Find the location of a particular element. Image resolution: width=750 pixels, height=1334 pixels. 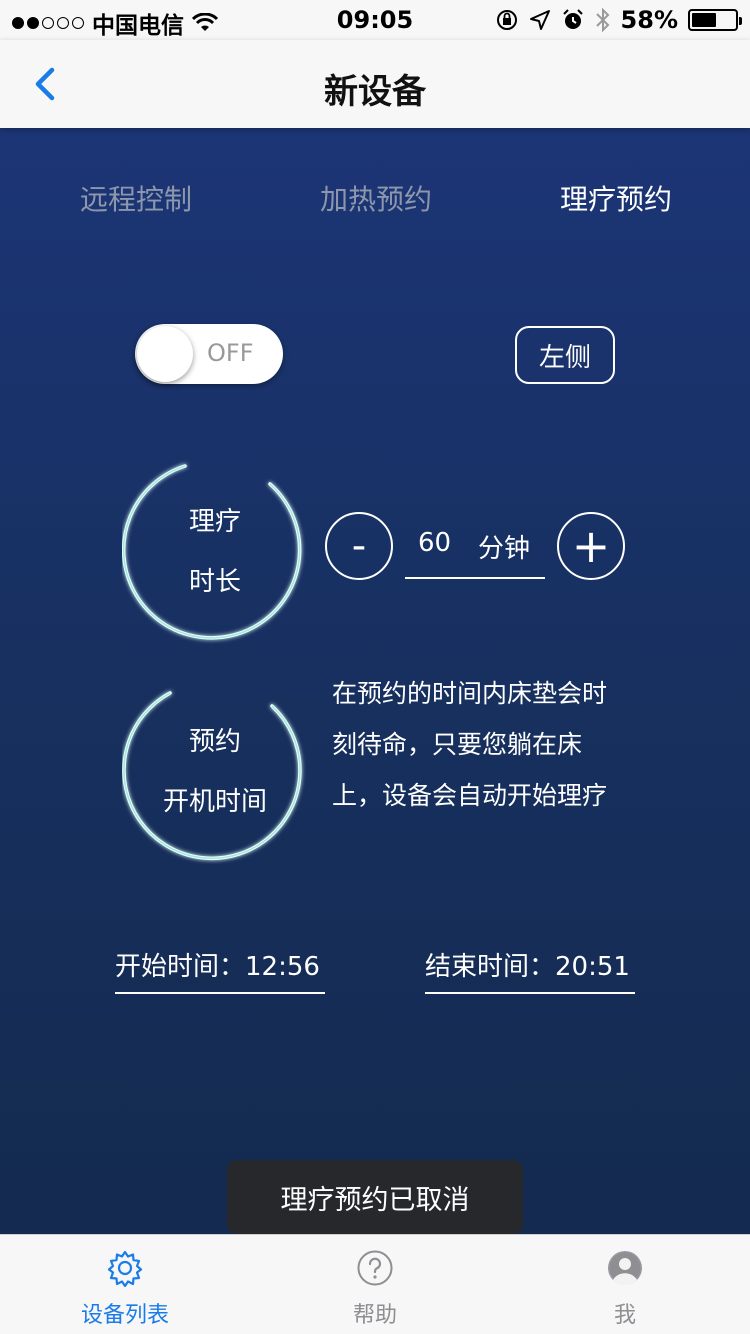

schedule-description: 在预约的时间内床垫会时 刻待命，只要您躺在床 上，设备会自动开始理疗 is located at coordinates (482, 744).